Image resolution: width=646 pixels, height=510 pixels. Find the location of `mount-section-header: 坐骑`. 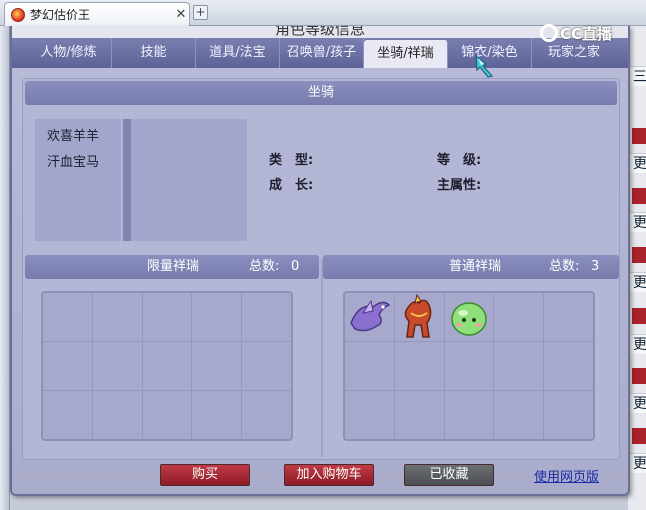

mount-section-header: 坐骑 is located at coordinates (321, 93).